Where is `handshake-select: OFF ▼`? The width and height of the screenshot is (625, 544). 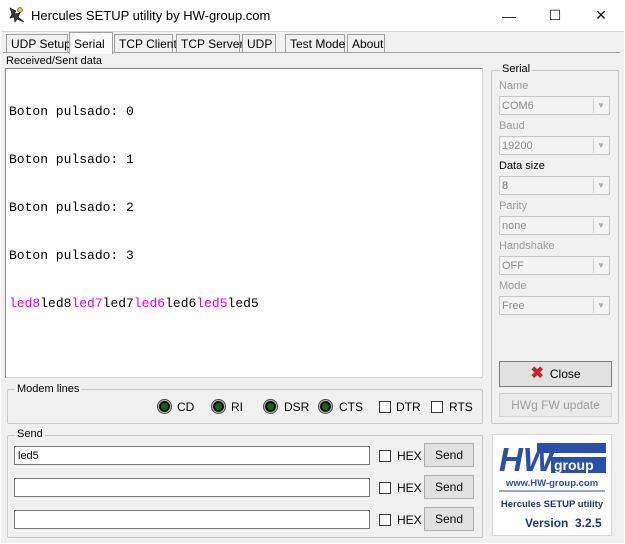 handshake-select: OFF ▼ is located at coordinates (554, 265).